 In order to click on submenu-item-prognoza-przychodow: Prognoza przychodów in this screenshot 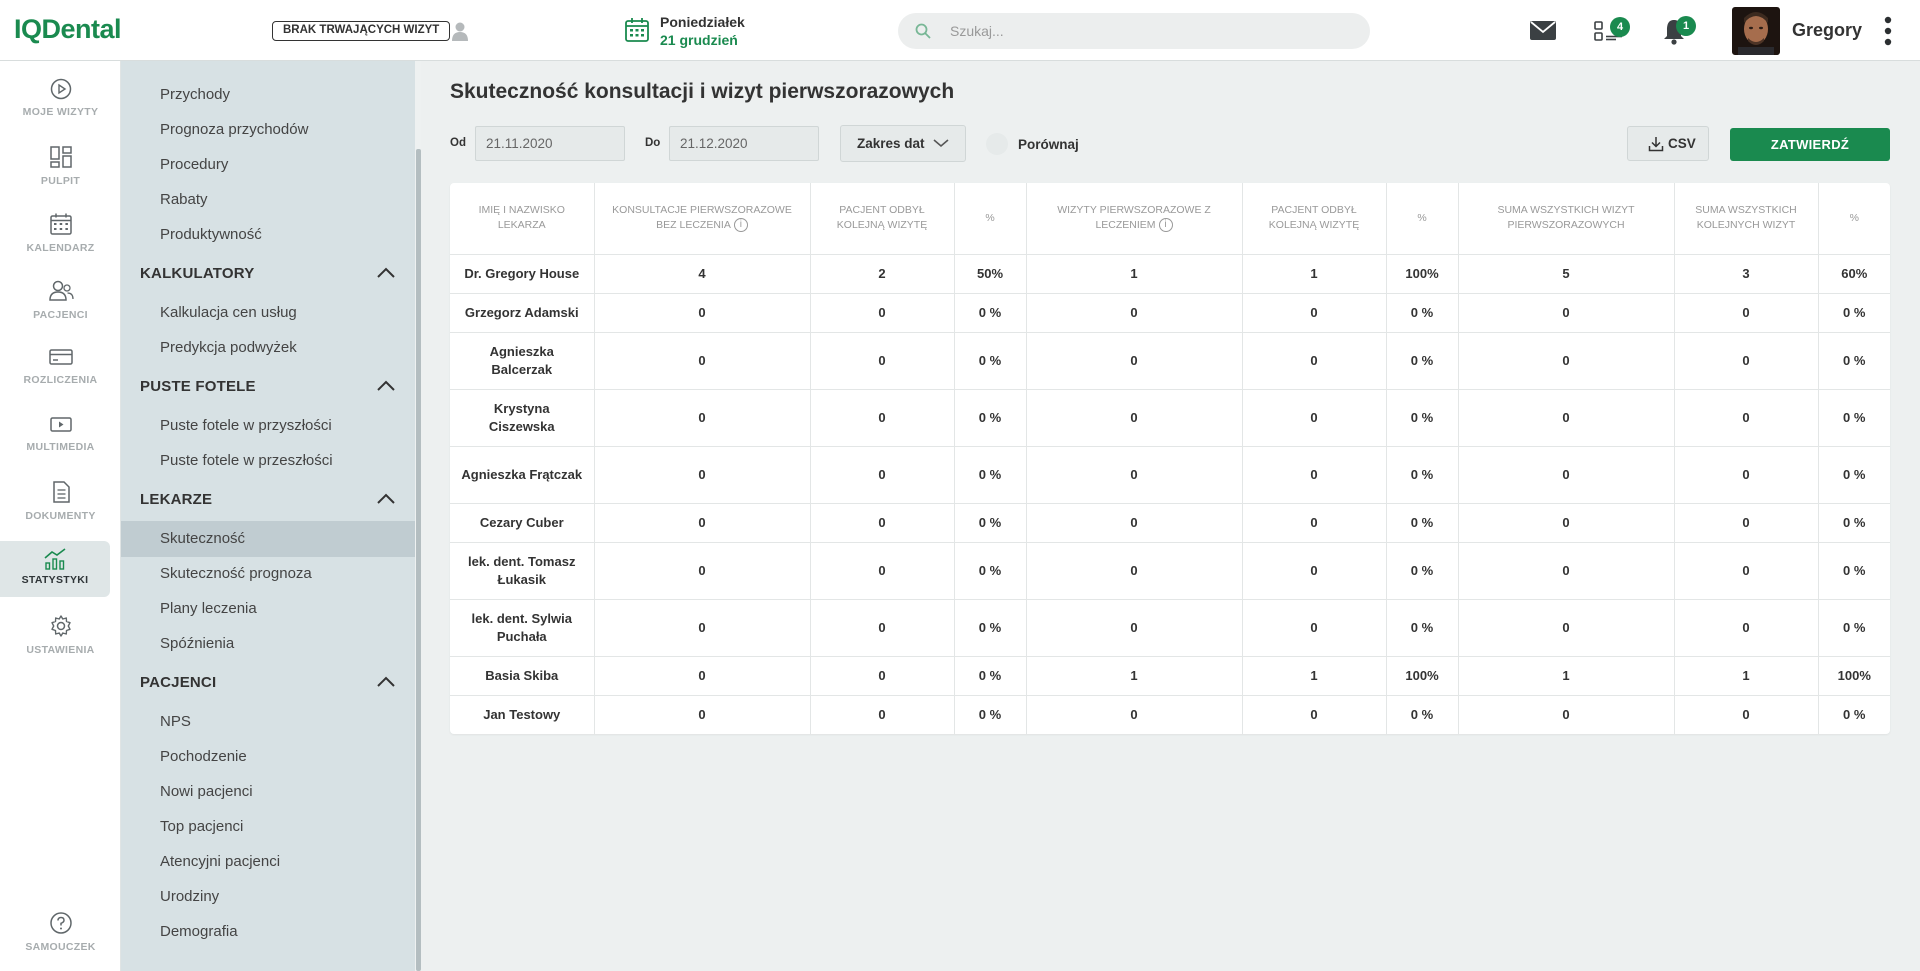, I will do `click(234, 129)`.